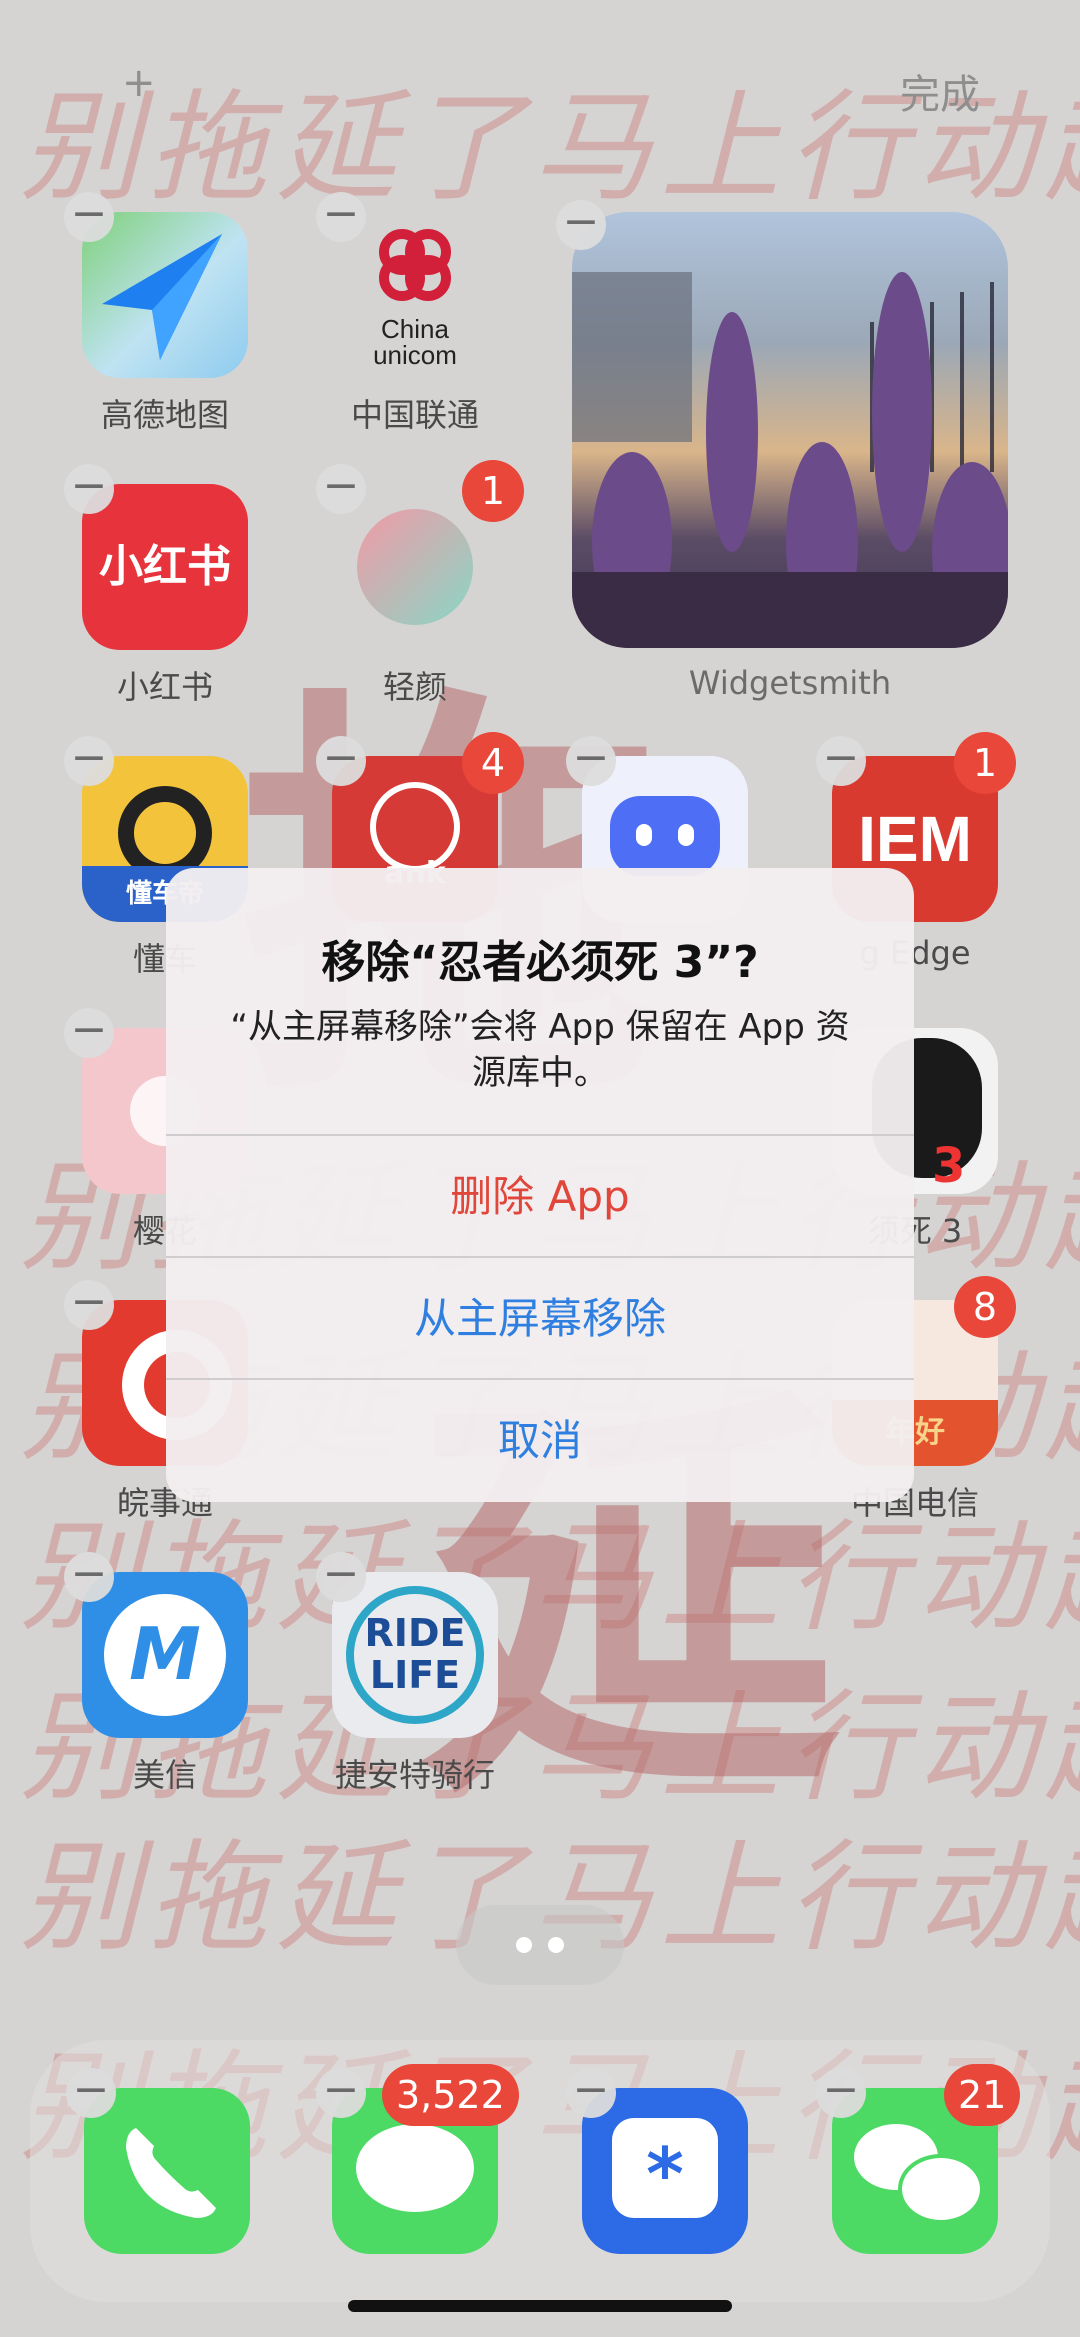  What do you see at coordinates (157, 586) in the screenshot?
I see `app-xiaohongshu: − 小红书 小红书` at bounding box center [157, 586].